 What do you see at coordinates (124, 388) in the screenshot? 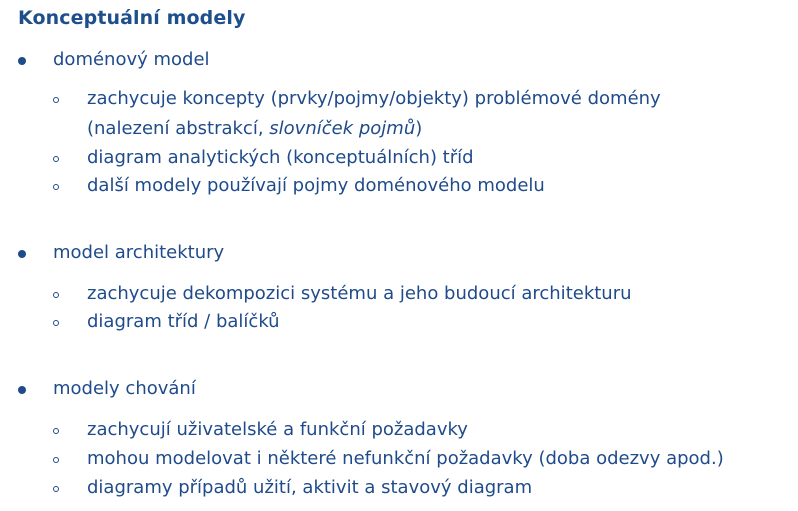
I see `section-label-behavior-models: modely chování` at bounding box center [124, 388].